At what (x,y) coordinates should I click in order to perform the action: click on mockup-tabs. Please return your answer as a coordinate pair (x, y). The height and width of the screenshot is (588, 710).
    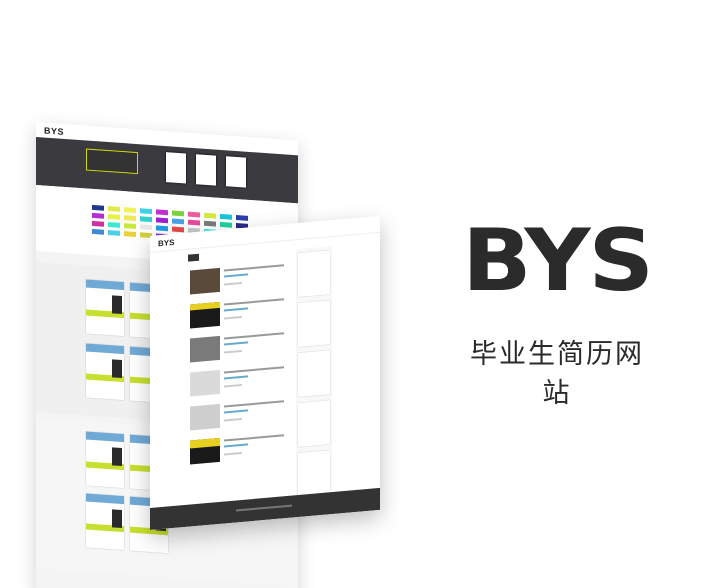
    Looking at the image, I should click on (216, 256).